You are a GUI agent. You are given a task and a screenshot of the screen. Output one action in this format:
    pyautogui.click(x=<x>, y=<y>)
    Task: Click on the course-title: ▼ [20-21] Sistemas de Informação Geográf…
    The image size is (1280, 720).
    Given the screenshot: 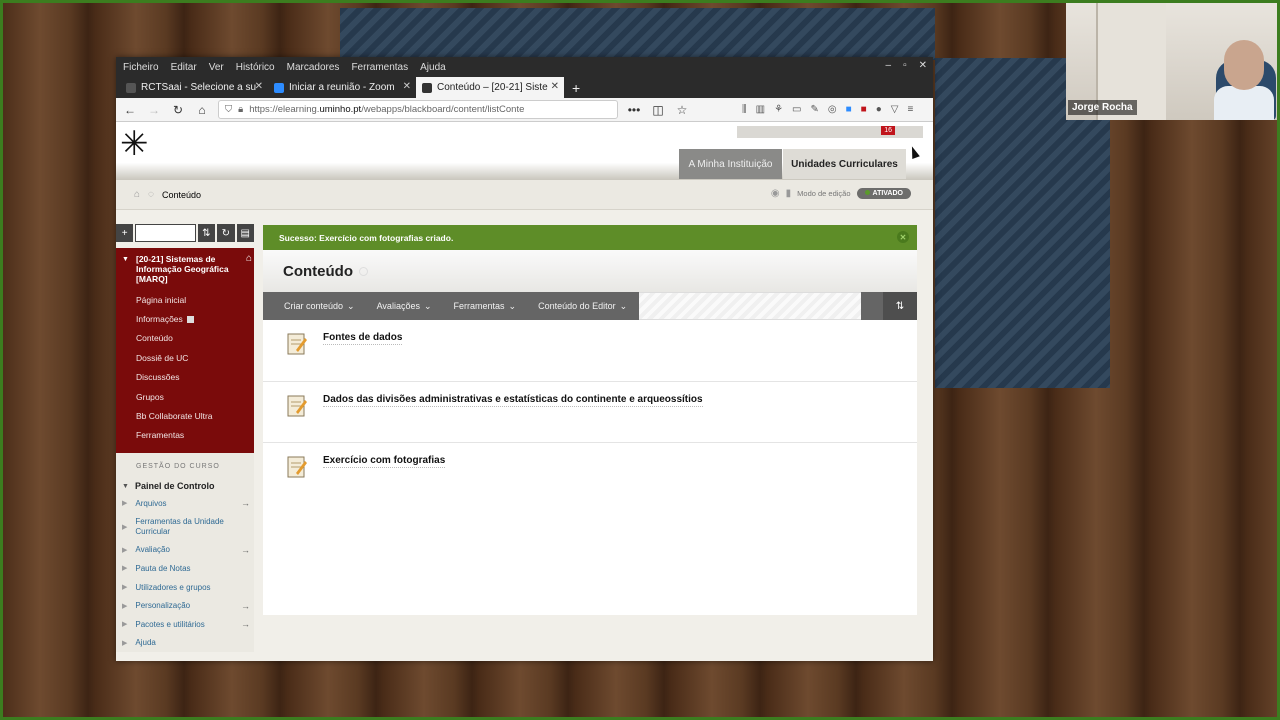 What is the action you would take?
    pyautogui.click(x=185, y=269)
    